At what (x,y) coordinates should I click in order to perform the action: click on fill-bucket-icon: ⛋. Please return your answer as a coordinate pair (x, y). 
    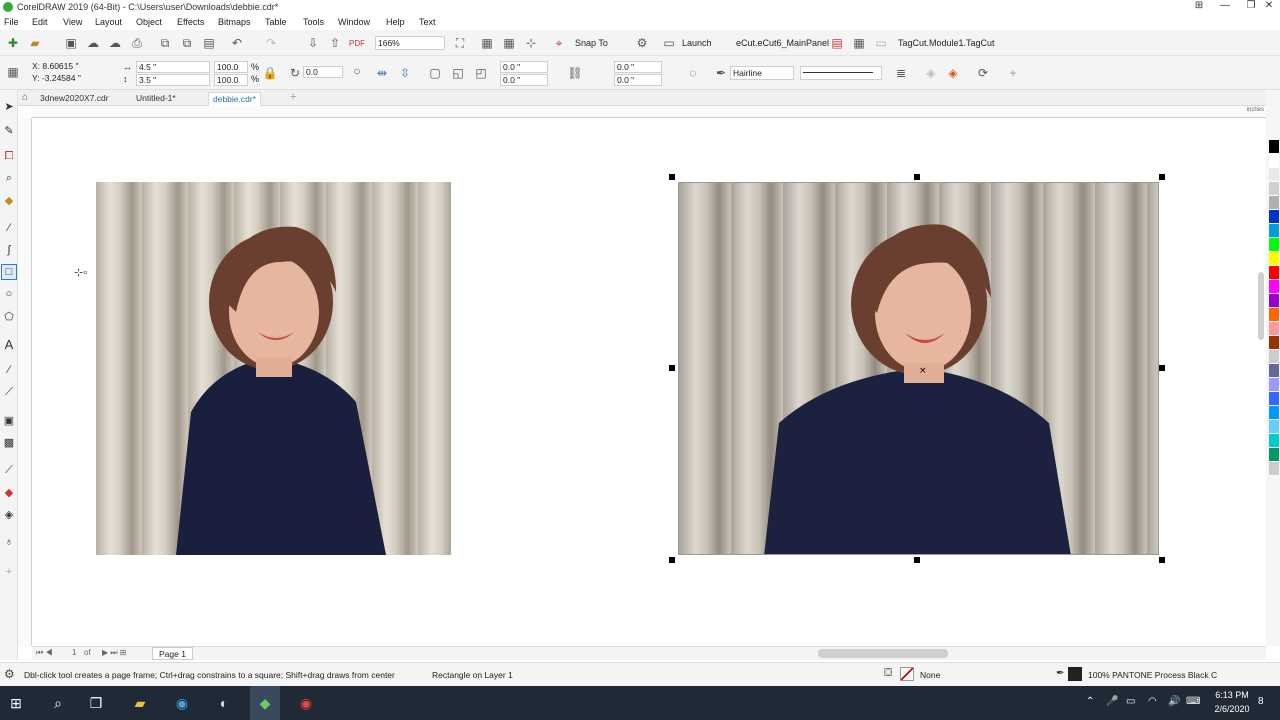
    Looking at the image, I should click on (888, 673).